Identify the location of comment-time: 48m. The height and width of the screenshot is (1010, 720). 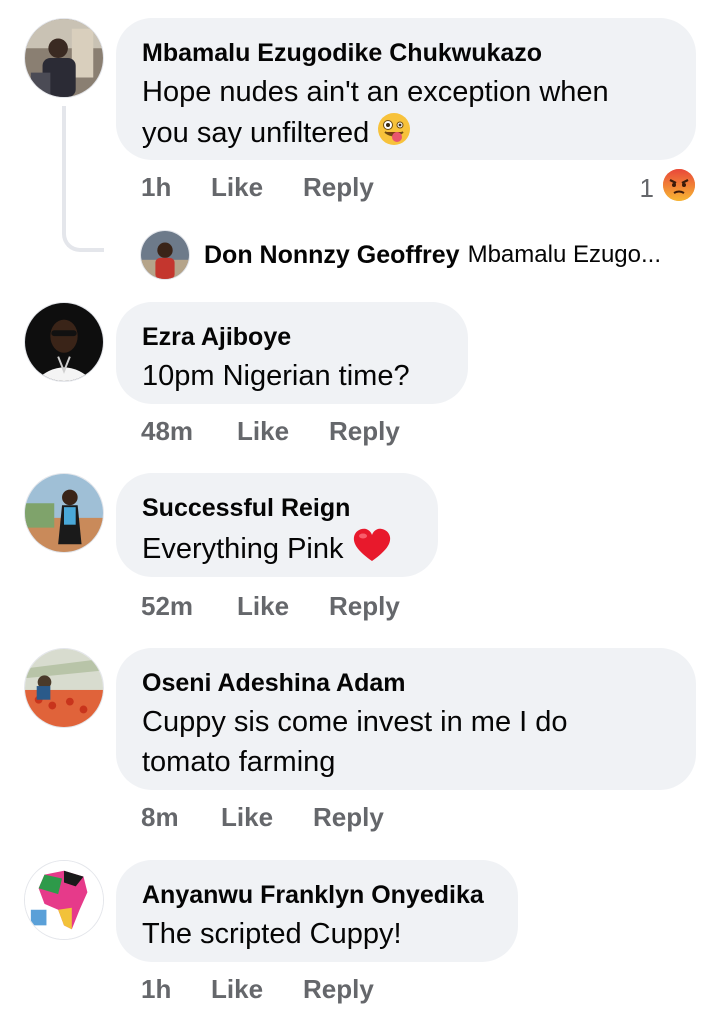
(189, 431).